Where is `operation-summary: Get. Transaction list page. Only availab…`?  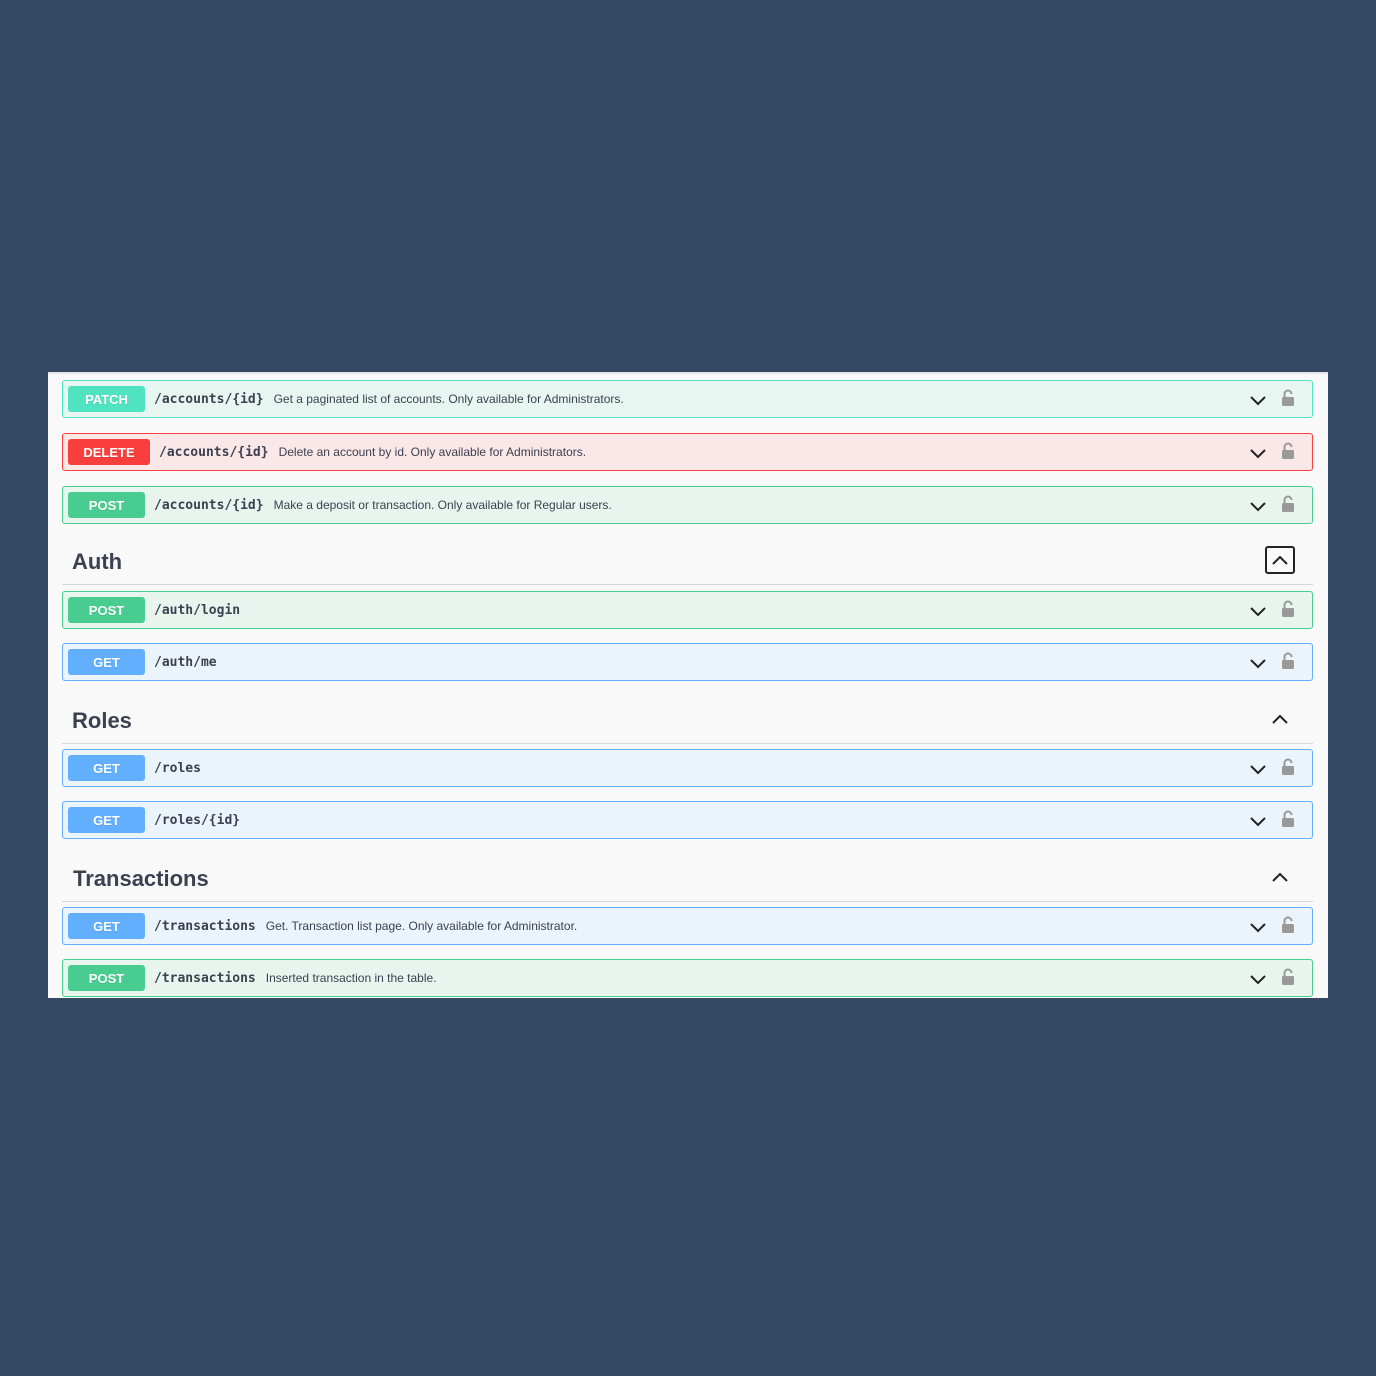 operation-summary: Get. Transaction list page. Only availab… is located at coordinates (421, 926).